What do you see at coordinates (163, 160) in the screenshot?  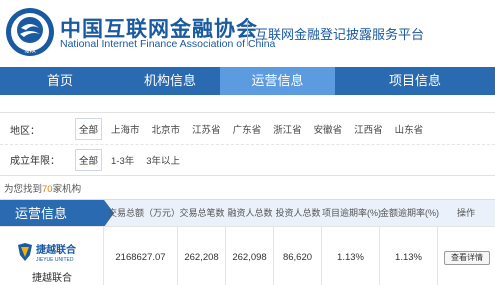 I see `age-option-3plus: 3年以上` at bounding box center [163, 160].